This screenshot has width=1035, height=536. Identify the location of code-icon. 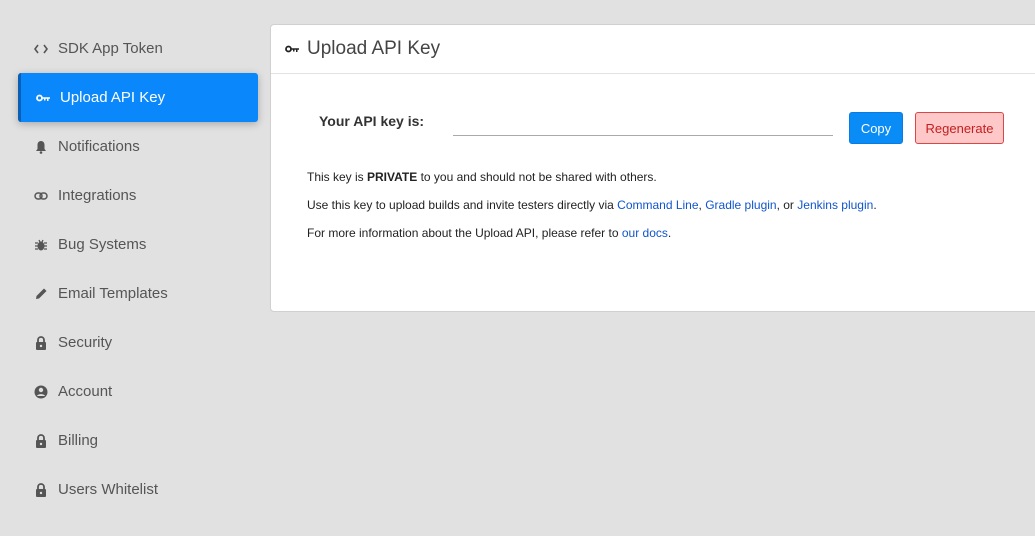
(41, 49).